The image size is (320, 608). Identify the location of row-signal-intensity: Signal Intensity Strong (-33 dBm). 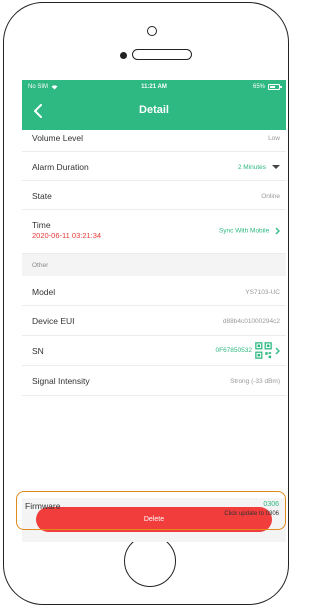
(154, 381).